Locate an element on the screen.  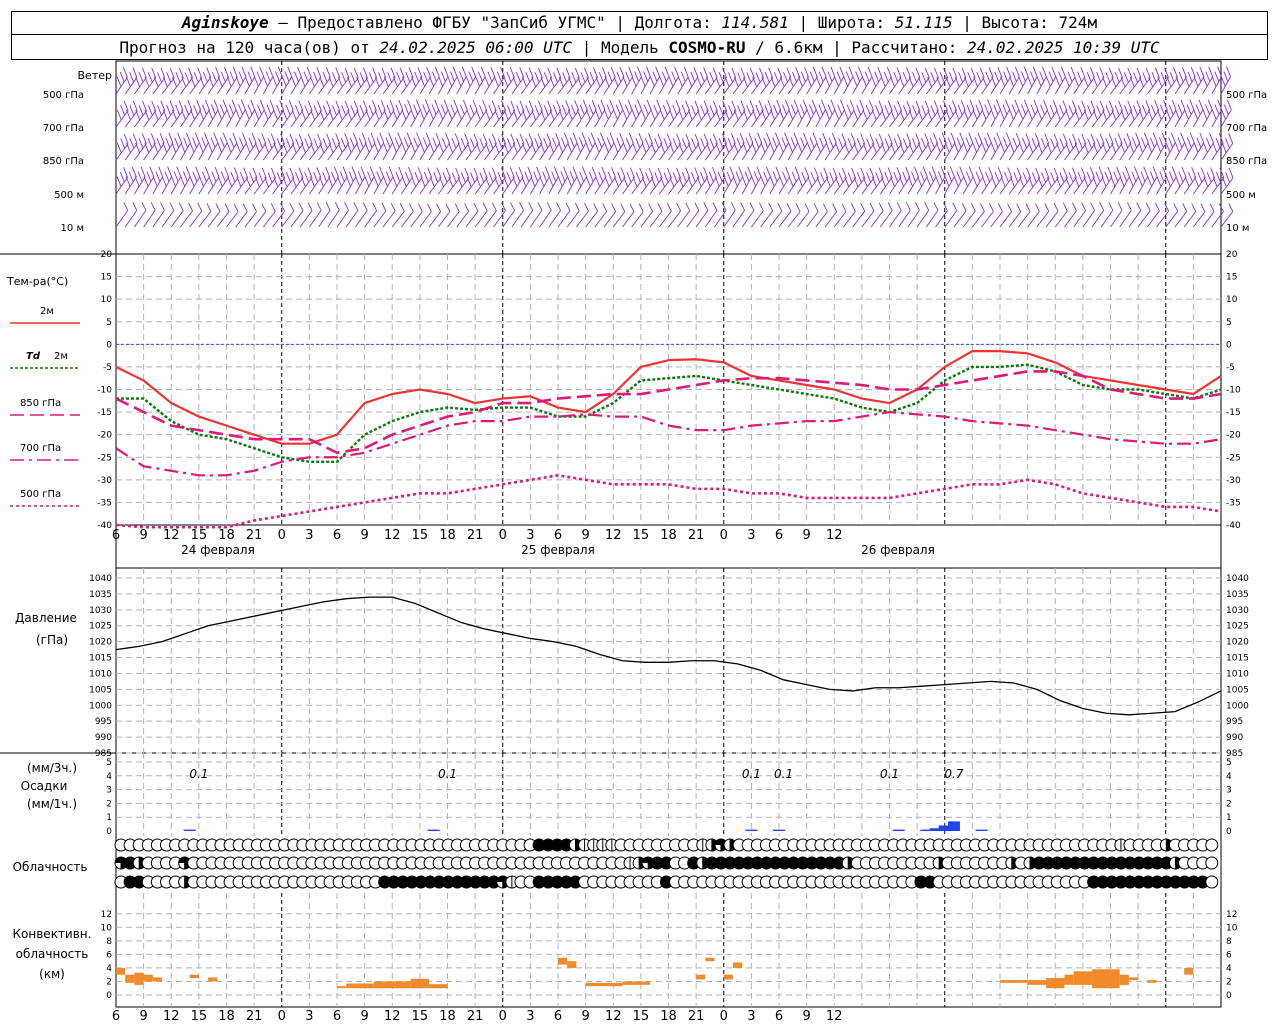
x-tick-label-temp: 6 is located at coordinates (558, 535).